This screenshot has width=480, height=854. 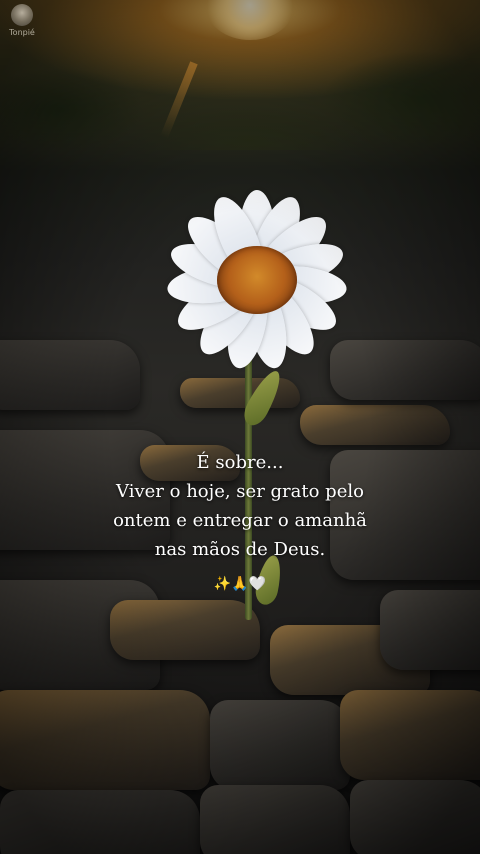 I want to click on flower-center, so click(x=257, y=280).